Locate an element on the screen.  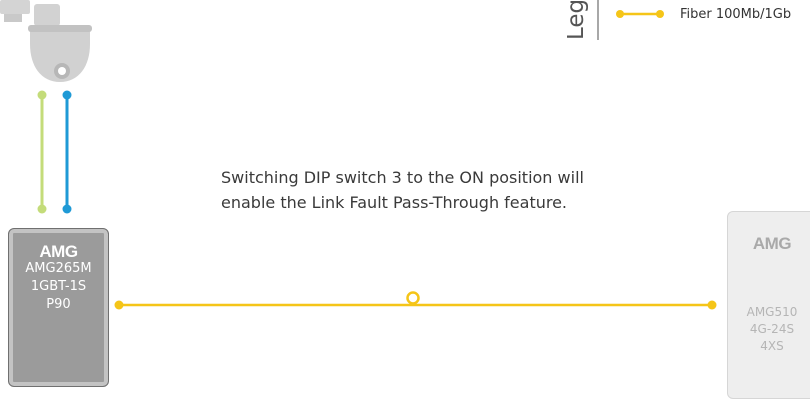
left-model-line: 1GBT-1S is located at coordinates (58, 286).